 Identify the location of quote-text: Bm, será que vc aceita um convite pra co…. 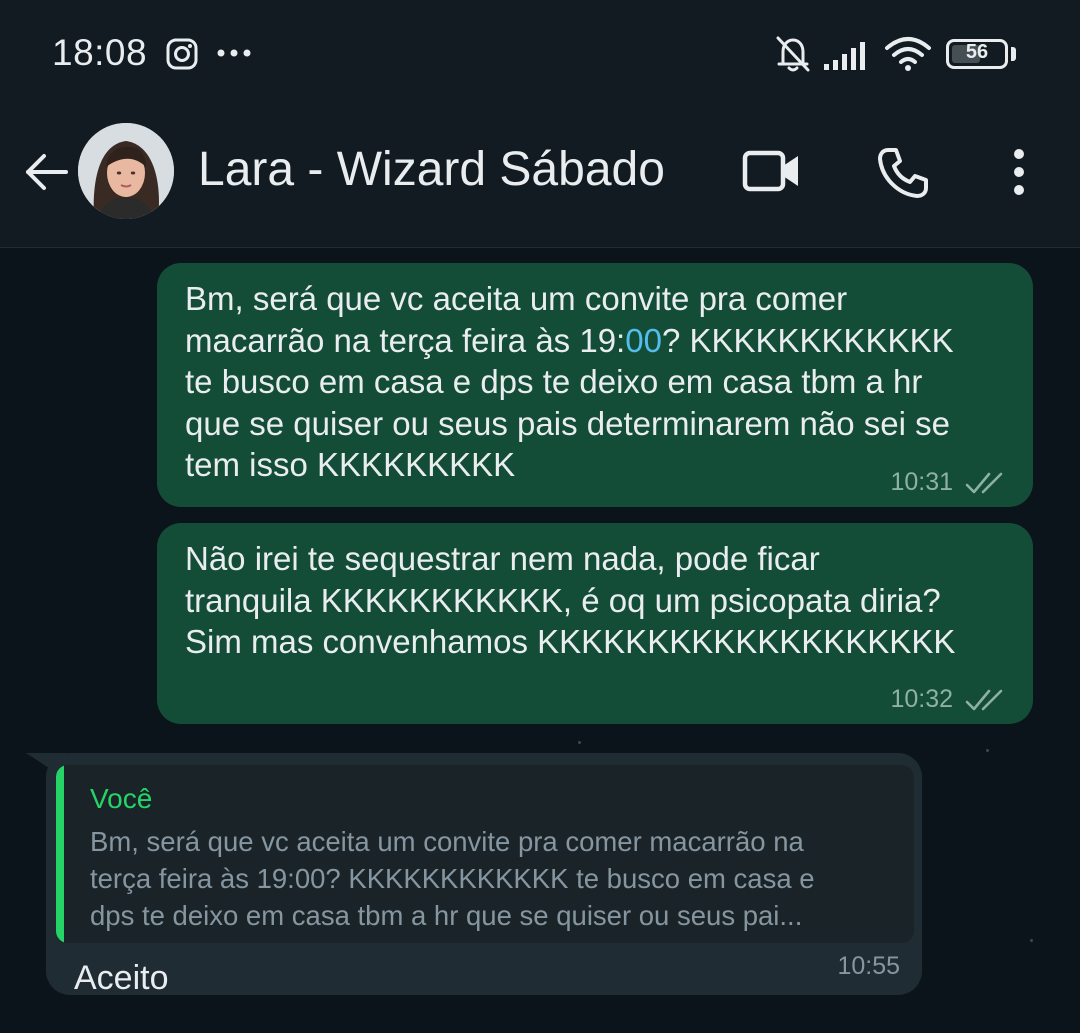
(452, 878).